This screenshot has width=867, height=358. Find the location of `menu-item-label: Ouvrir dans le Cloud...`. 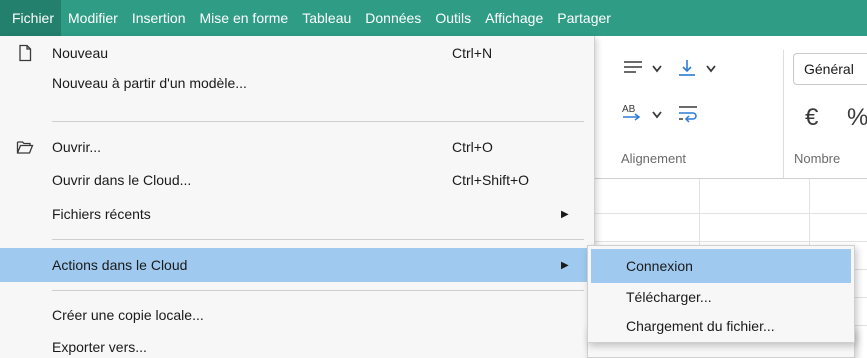

menu-item-label: Ouvrir dans le Cloud... is located at coordinates (122, 180).